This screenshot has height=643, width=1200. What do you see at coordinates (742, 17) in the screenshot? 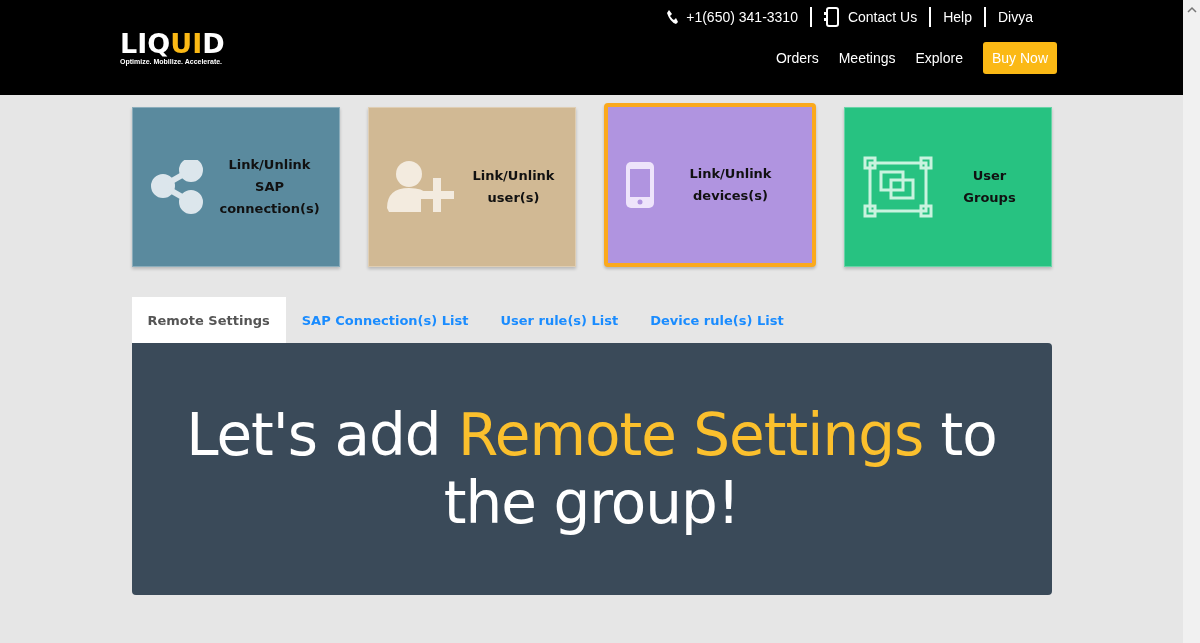
I see `top-link: +1(650) 341-3310` at bounding box center [742, 17].